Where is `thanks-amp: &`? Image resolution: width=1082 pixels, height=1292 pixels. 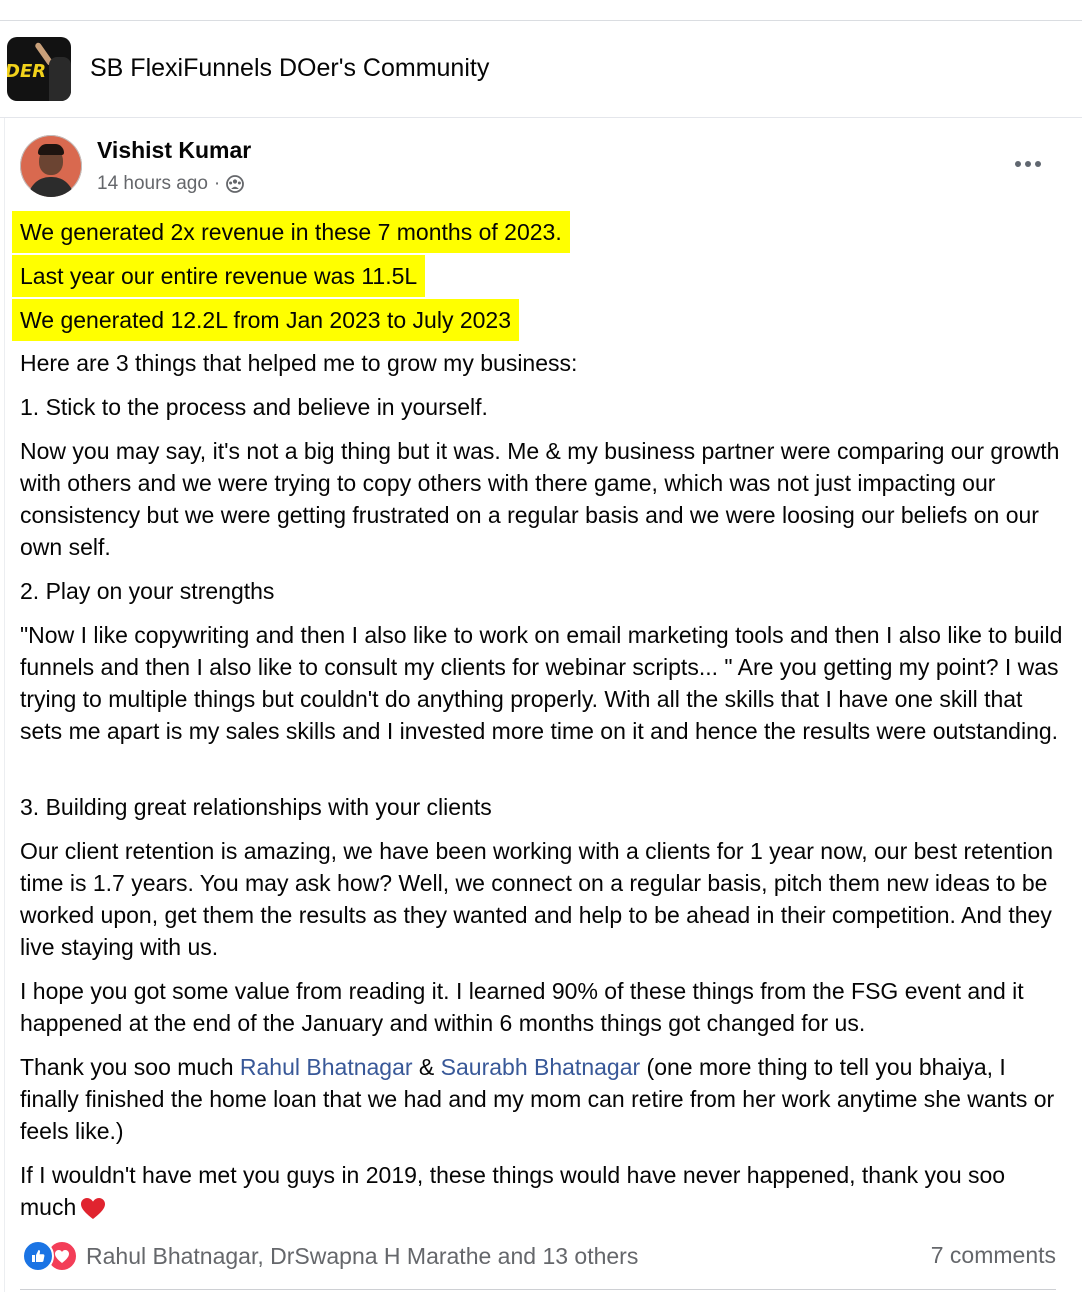 thanks-amp: & is located at coordinates (426, 1067).